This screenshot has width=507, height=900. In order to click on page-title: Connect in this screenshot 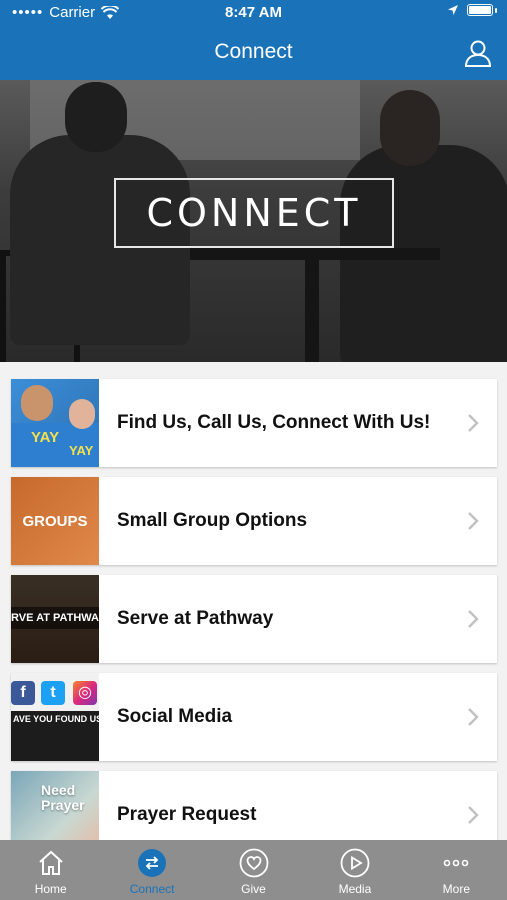, I will do `click(253, 51)`.